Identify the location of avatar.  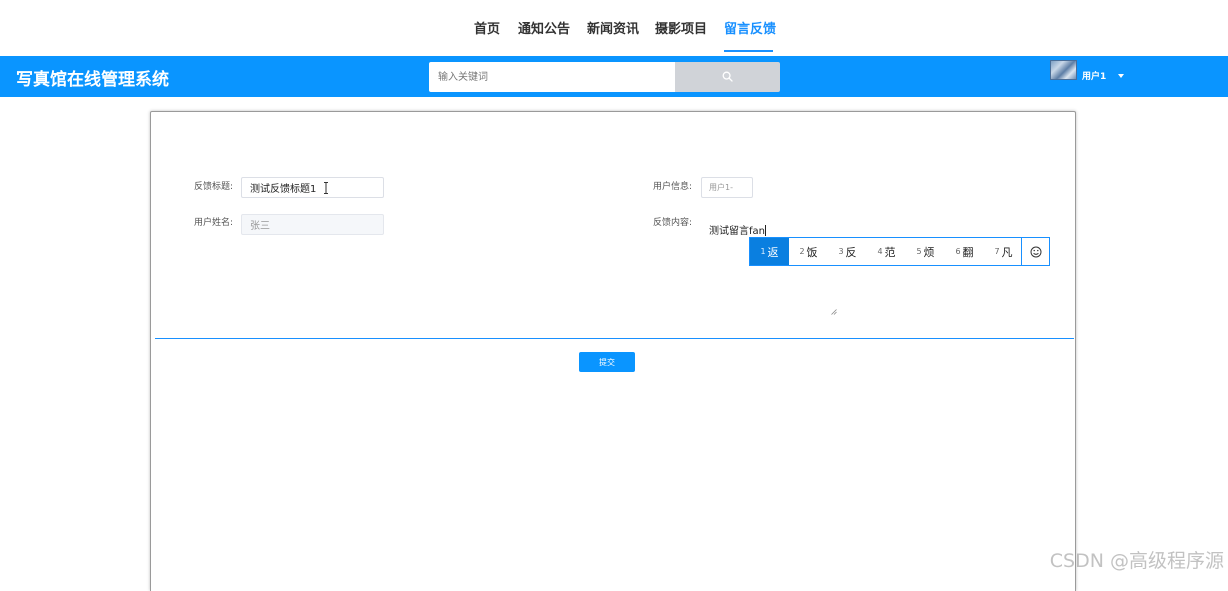
(1063, 70).